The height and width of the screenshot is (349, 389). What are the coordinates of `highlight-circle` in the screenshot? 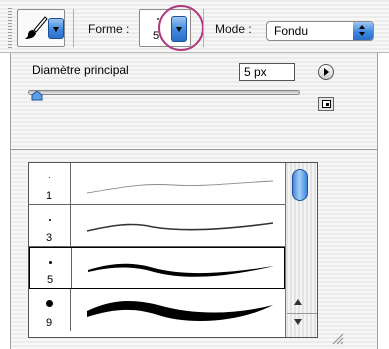 It's located at (181, 28).